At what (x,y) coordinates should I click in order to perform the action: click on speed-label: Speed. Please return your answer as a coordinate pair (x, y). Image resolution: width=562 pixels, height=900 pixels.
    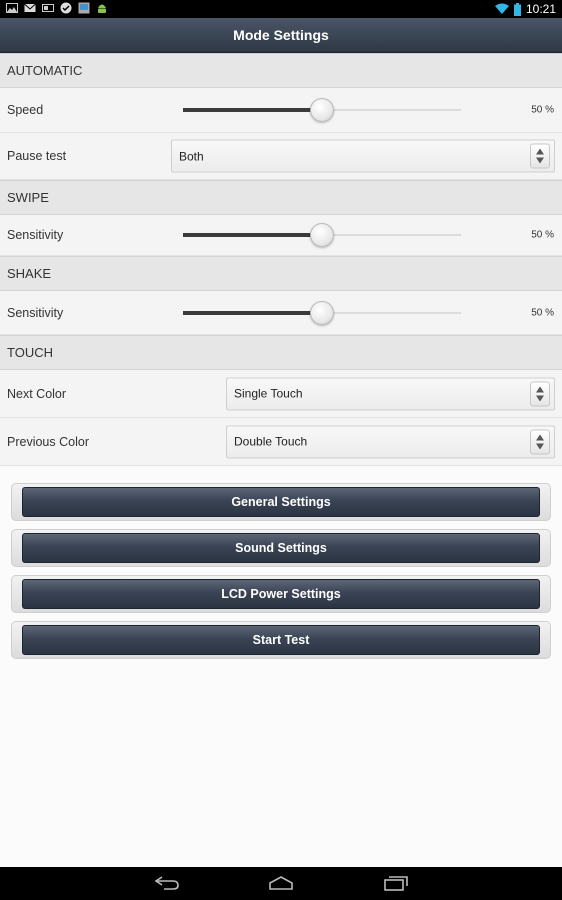
    Looking at the image, I should click on (25, 110).